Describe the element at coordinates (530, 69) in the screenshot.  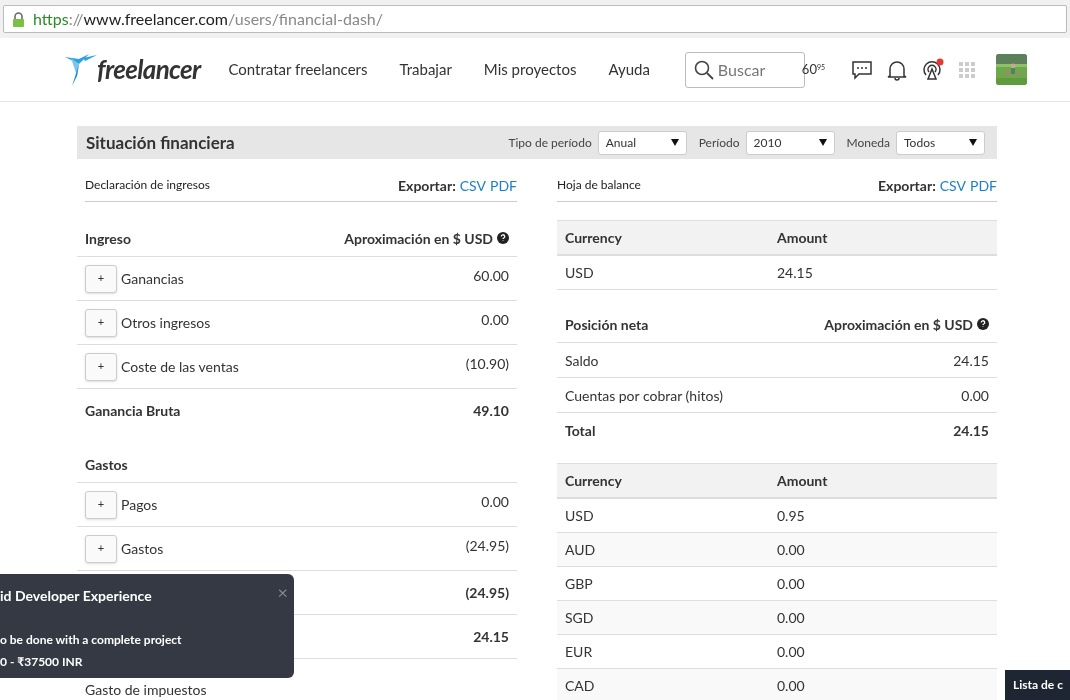
I see `nav-link: Mis proyectos` at that location.